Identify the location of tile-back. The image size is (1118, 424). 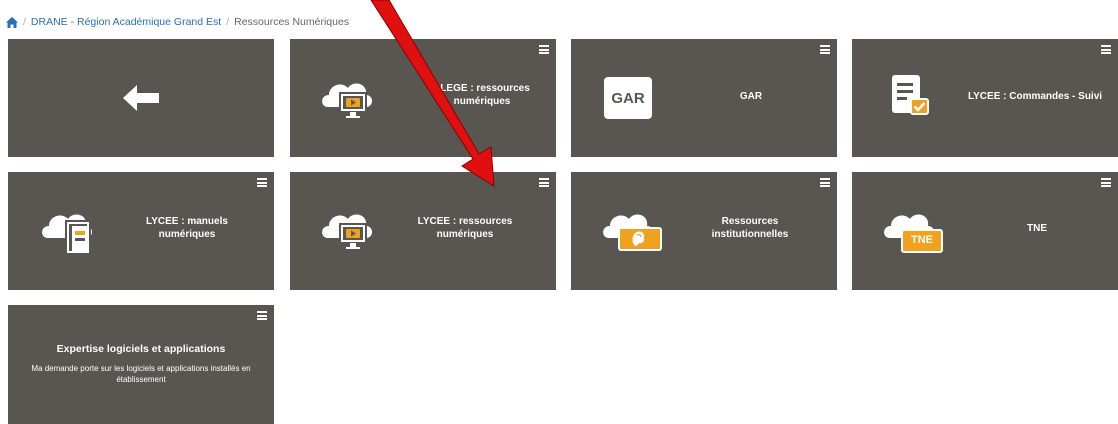
(141, 98).